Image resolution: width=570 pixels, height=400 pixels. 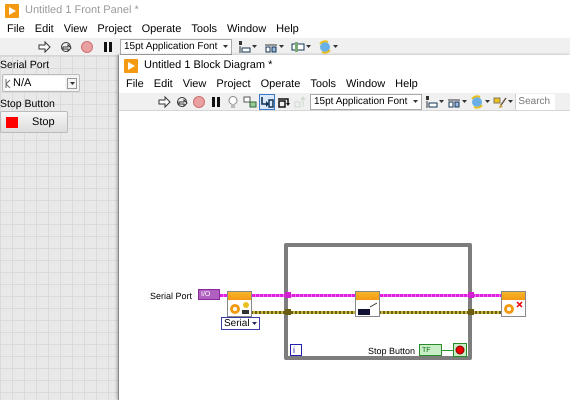 I want to click on probe-button, so click(x=250, y=102).